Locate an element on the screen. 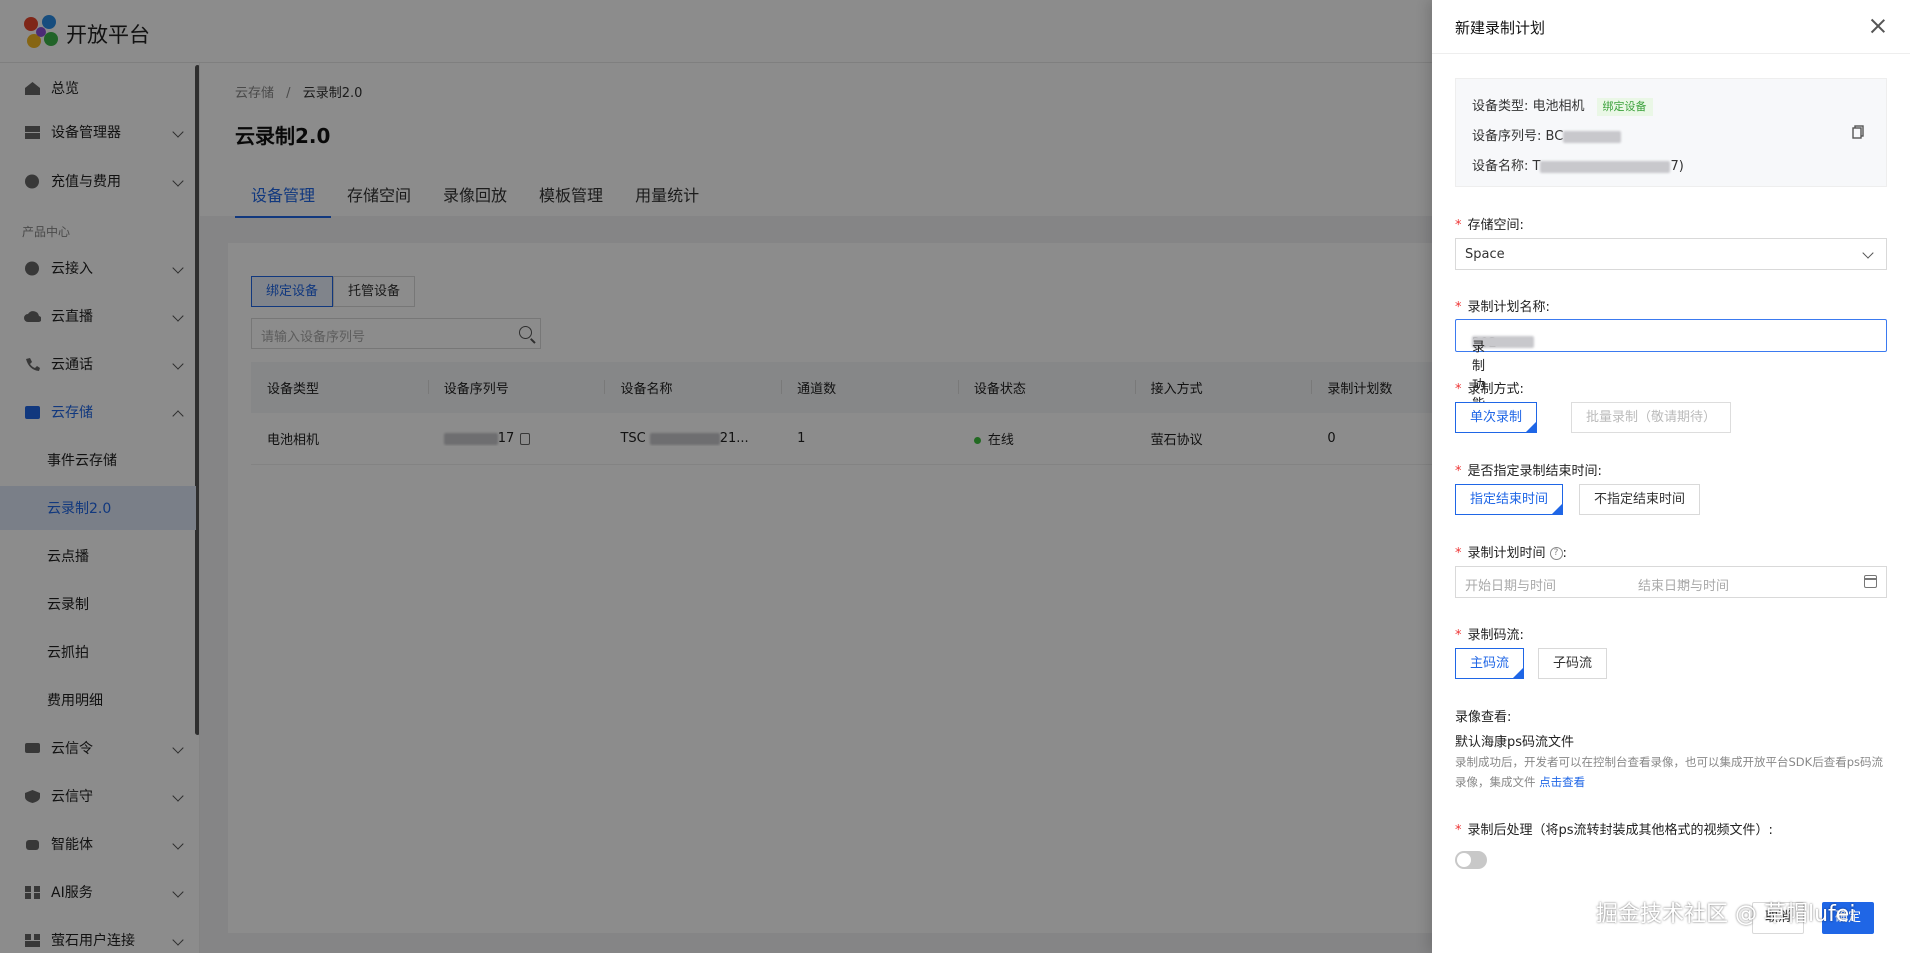 The height and width of the screenshot is (953, 1910). info-name: 设备名称: T 7) is located at coordinates (1578, 164).